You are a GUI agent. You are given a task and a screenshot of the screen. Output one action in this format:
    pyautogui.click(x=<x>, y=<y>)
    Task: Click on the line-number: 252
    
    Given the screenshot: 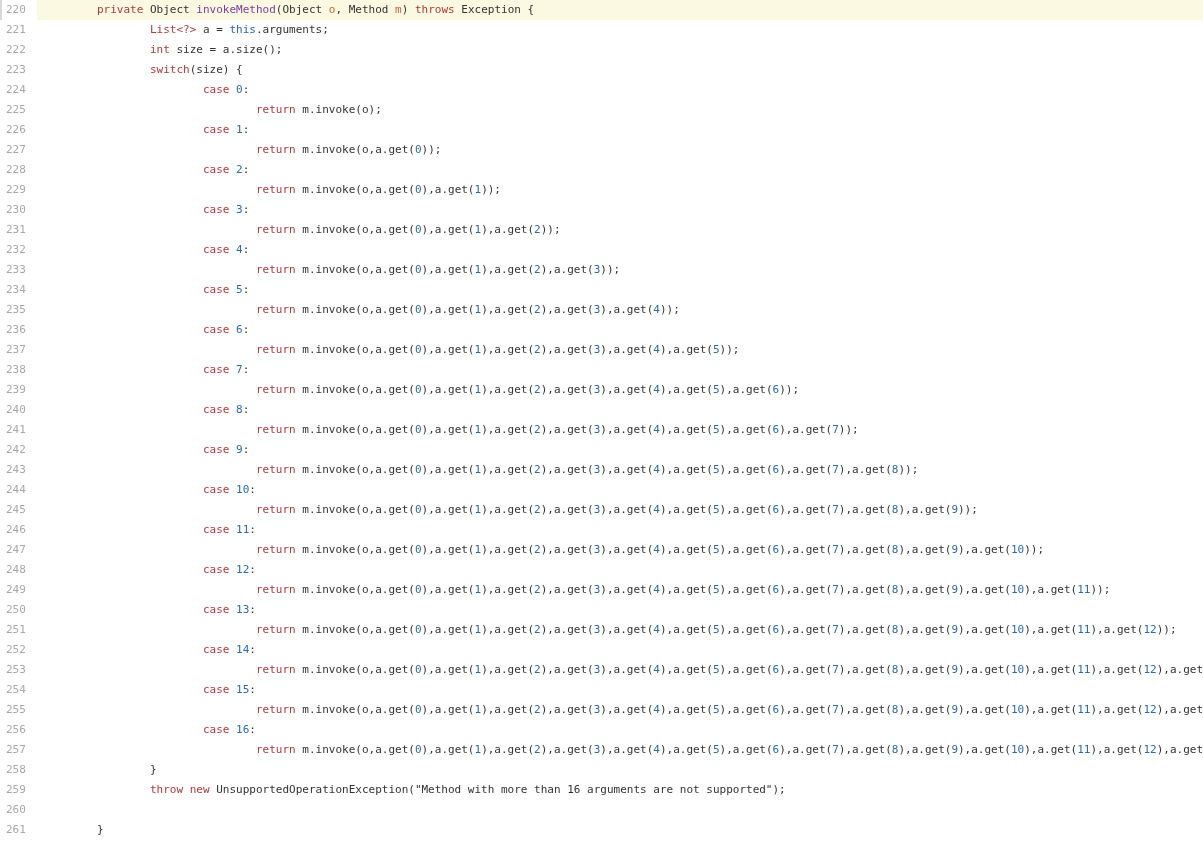 What is the action you would take?
    pyautogui.click(x=16, y=650)
    